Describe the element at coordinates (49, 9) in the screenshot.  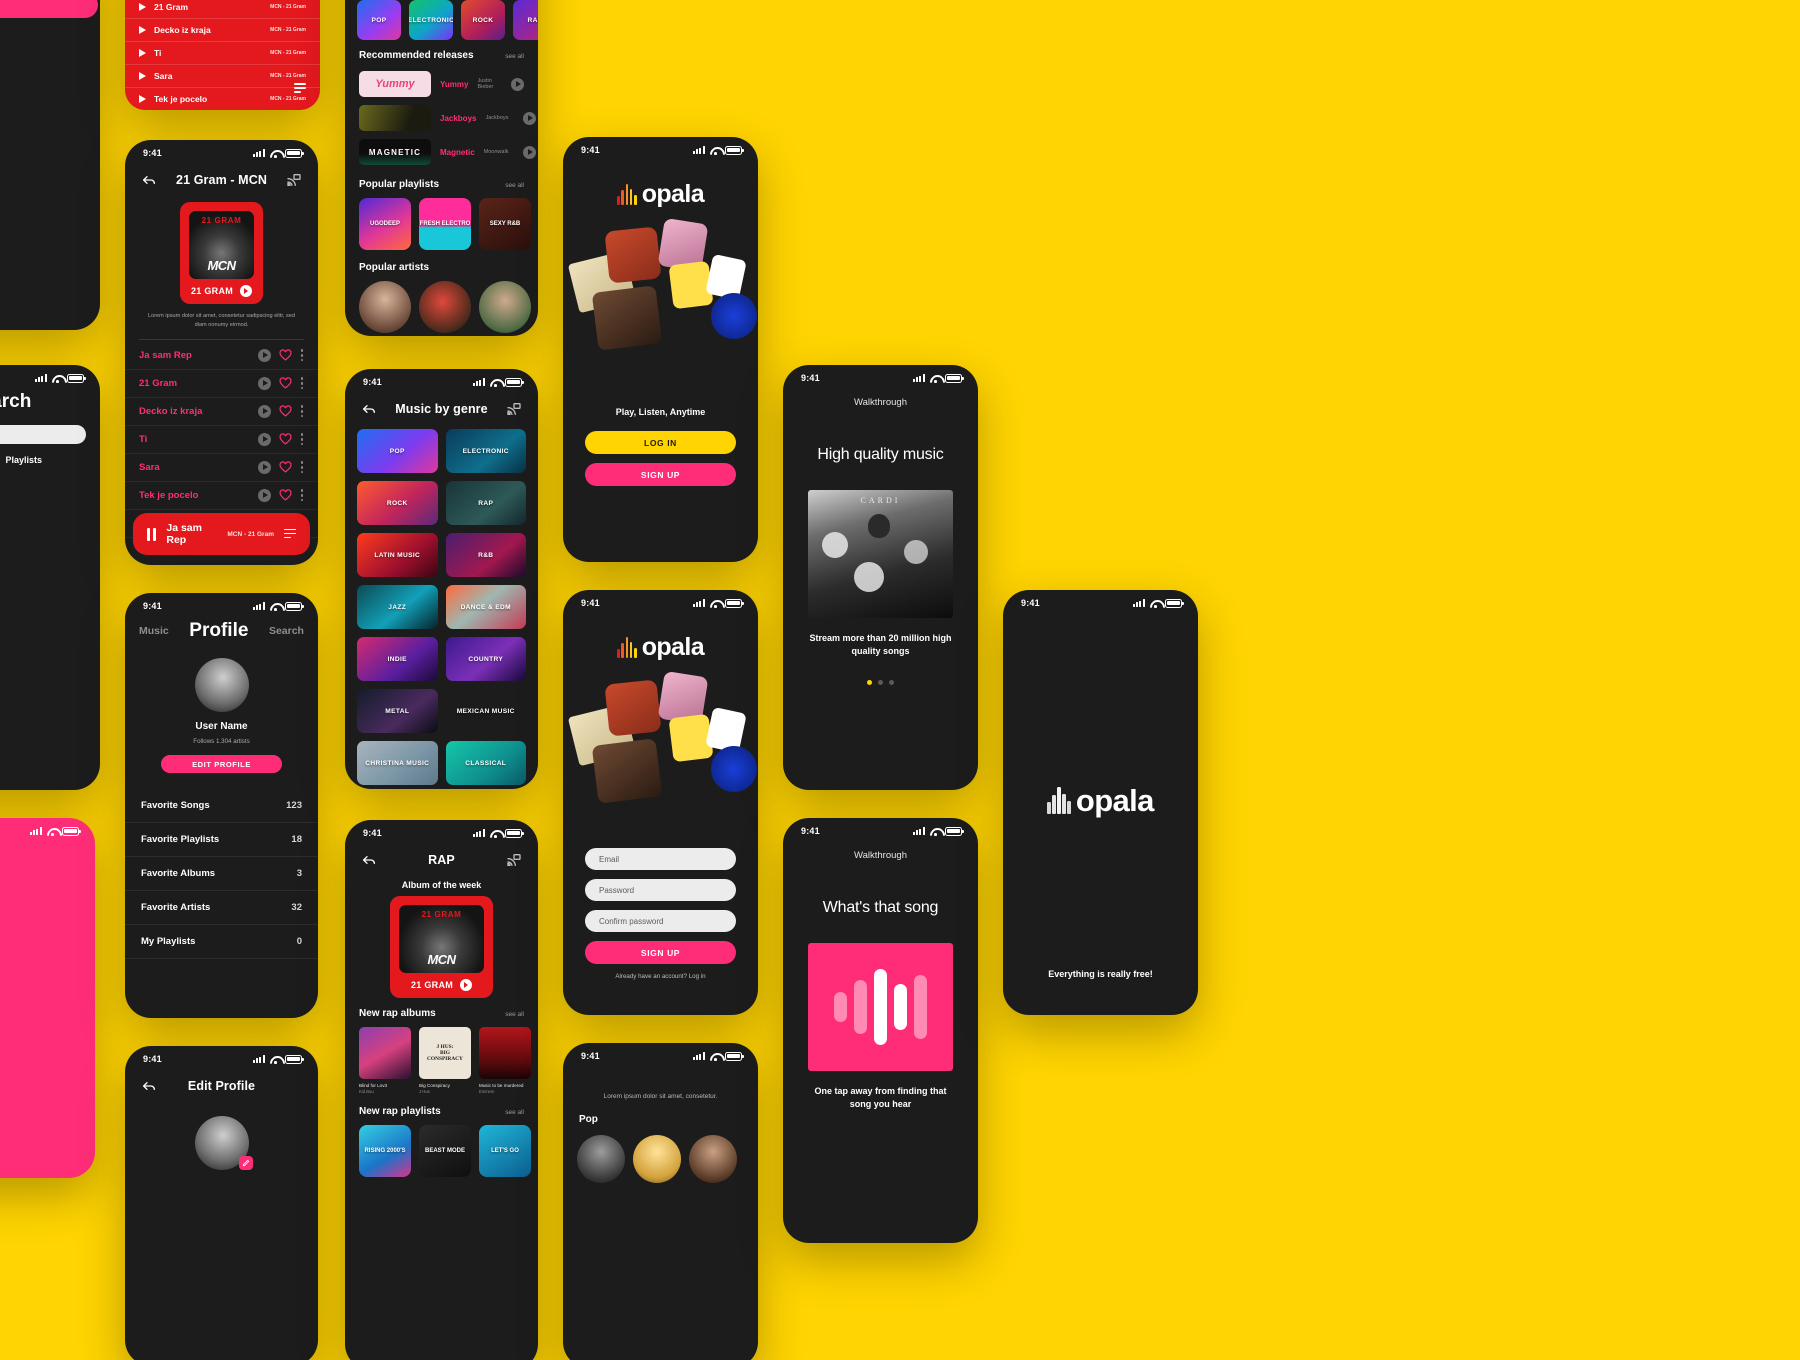
I see `left-partial-pink-pill: this song?` at that location.